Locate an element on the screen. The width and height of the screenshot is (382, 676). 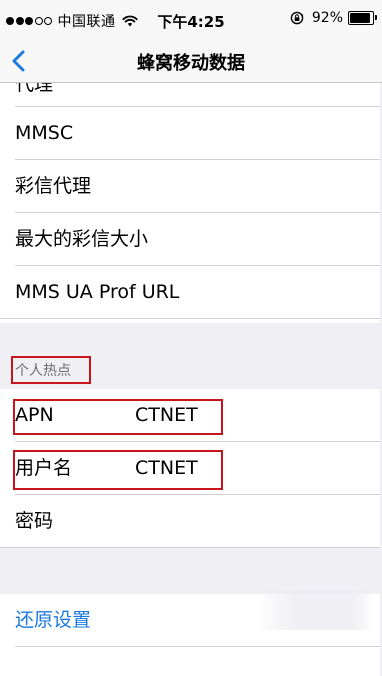
list-item-mmsc: MMSC is located at coordinates (190, 133).